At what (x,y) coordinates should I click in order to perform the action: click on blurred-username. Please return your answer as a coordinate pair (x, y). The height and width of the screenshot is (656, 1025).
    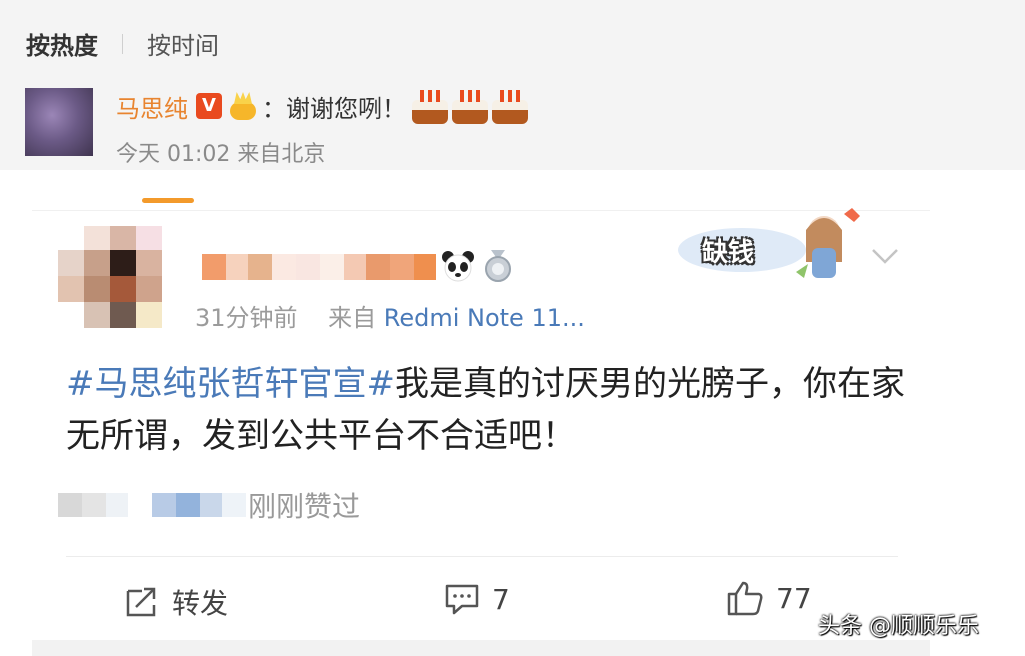
    Looking at the image, I should click on (319, 267).